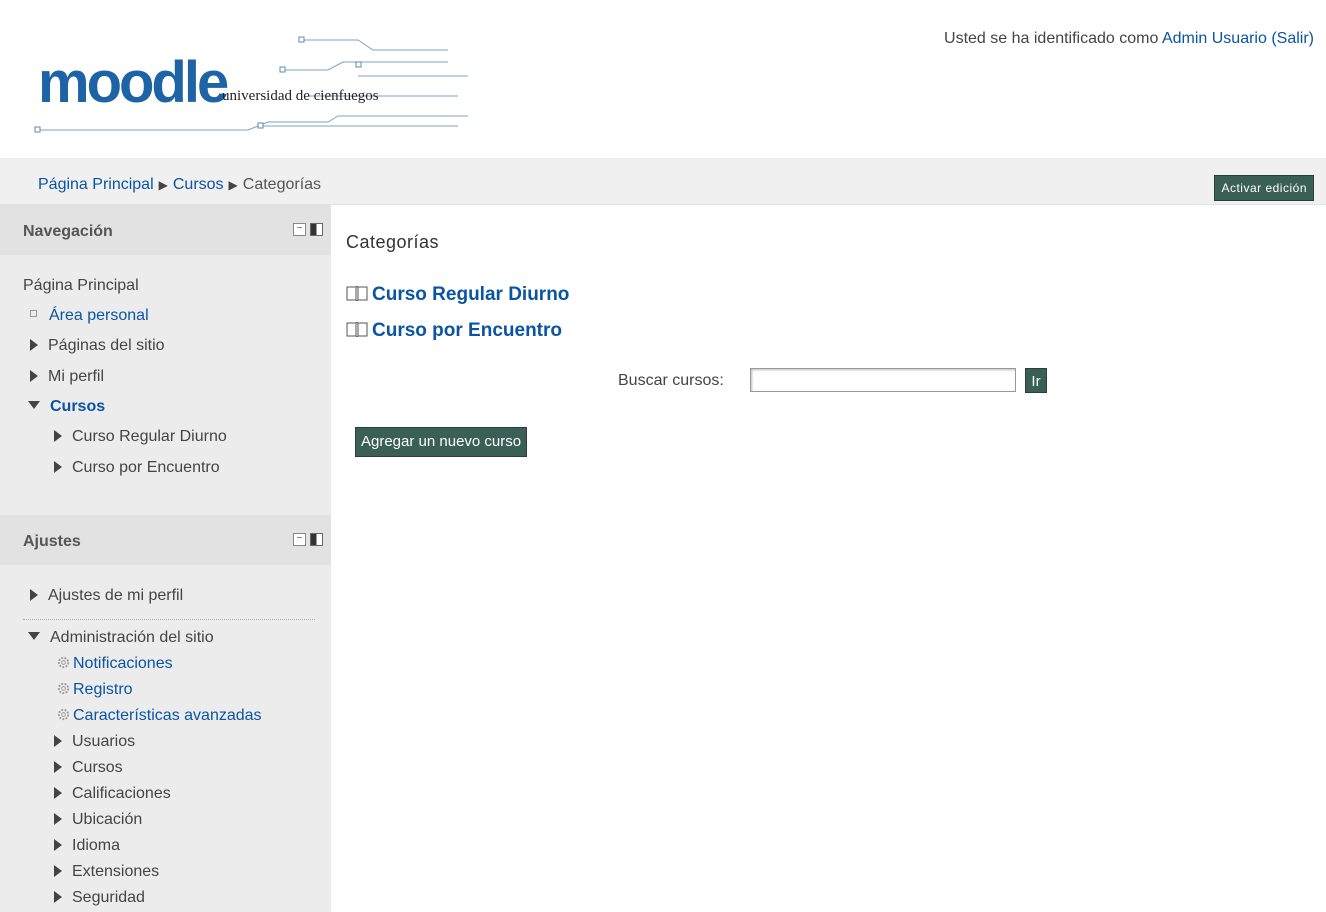  I want to click on settings-item-label: Notificaciones, so click(123, 663).